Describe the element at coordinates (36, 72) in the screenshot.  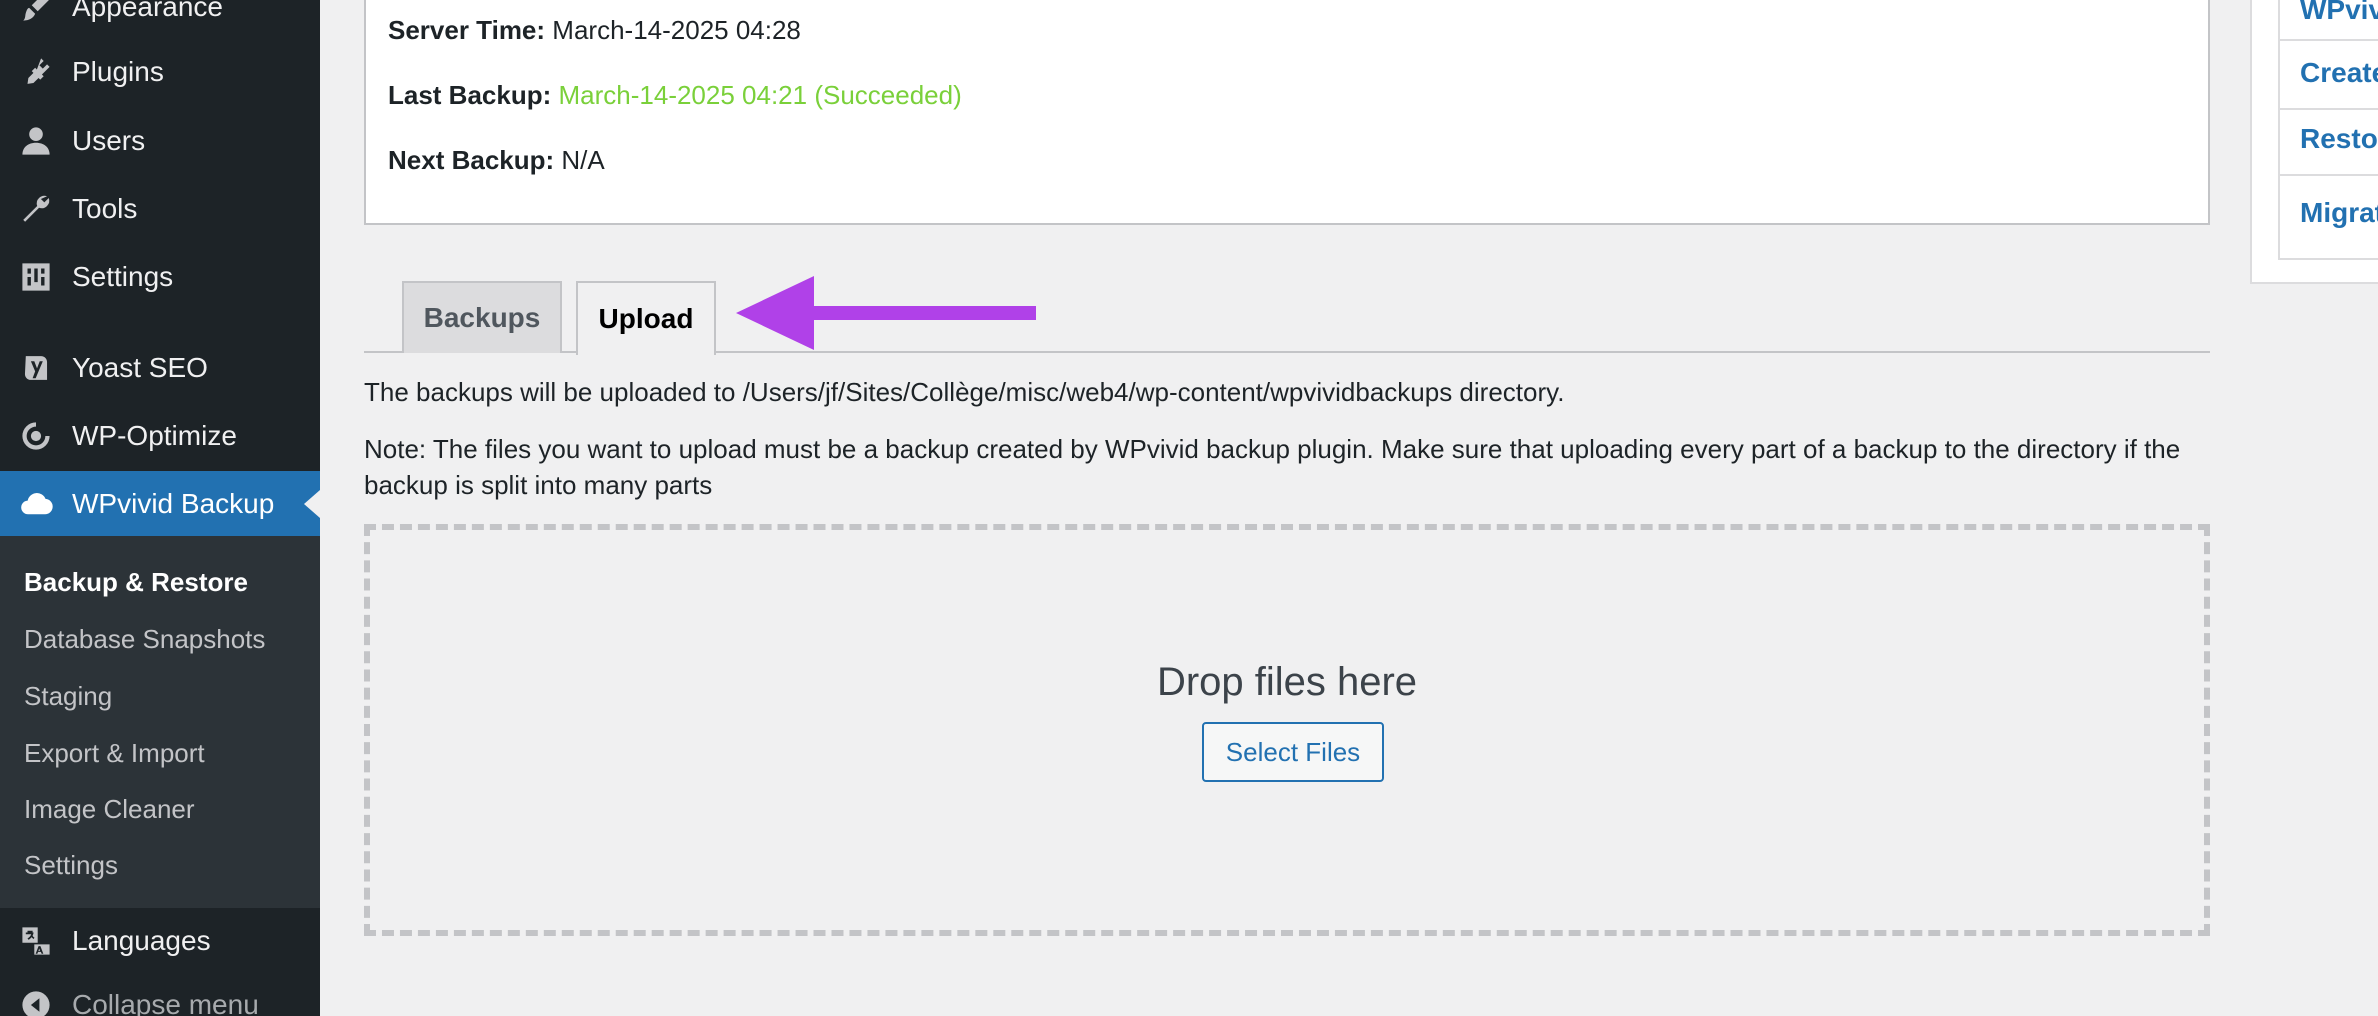
I see `plugin-icon` at that location.